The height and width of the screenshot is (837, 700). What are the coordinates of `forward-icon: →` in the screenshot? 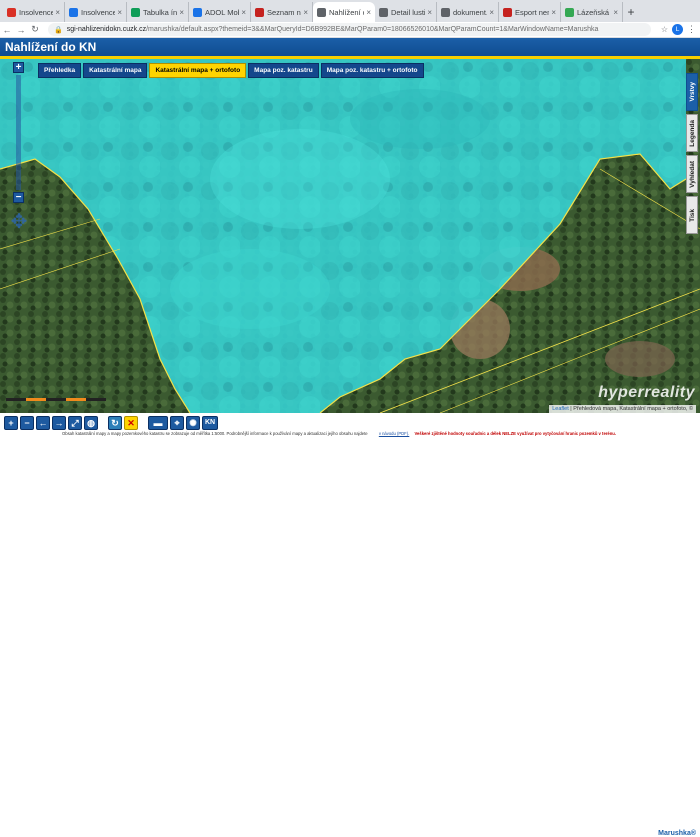 It's located at (21, 30).